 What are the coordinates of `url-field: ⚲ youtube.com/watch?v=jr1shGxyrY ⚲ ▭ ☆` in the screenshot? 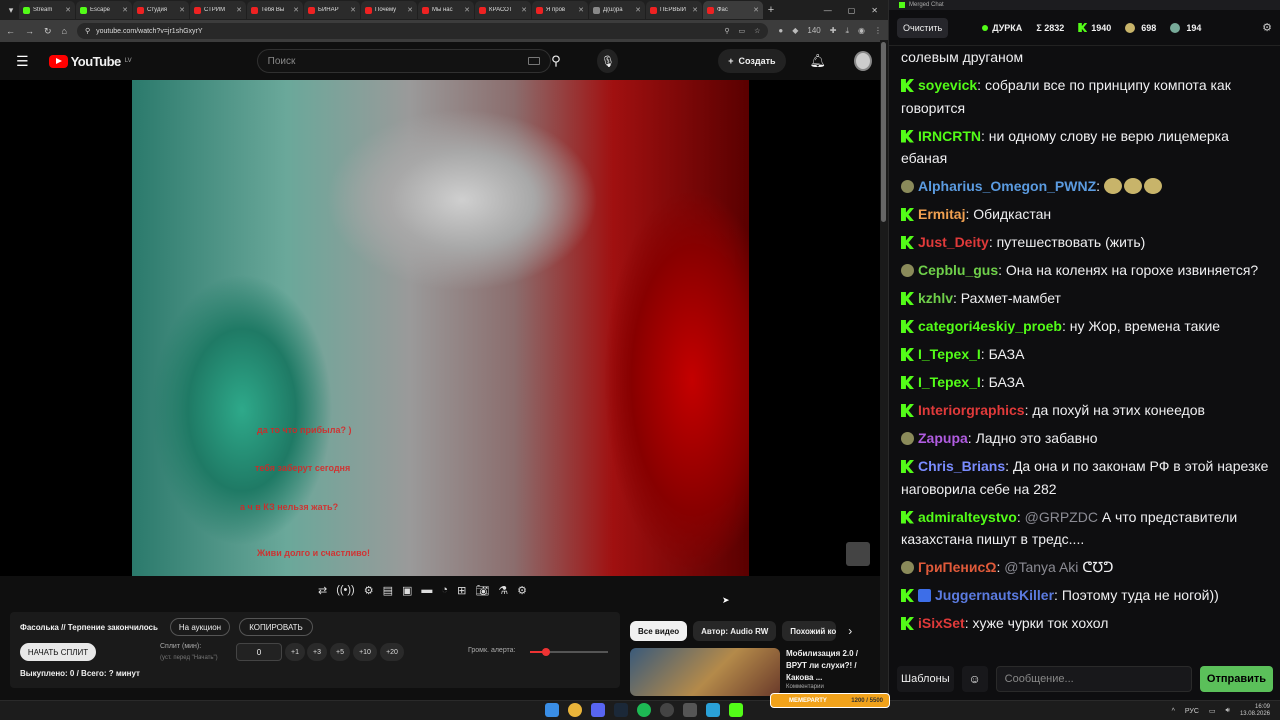 It's located at (422, 31).